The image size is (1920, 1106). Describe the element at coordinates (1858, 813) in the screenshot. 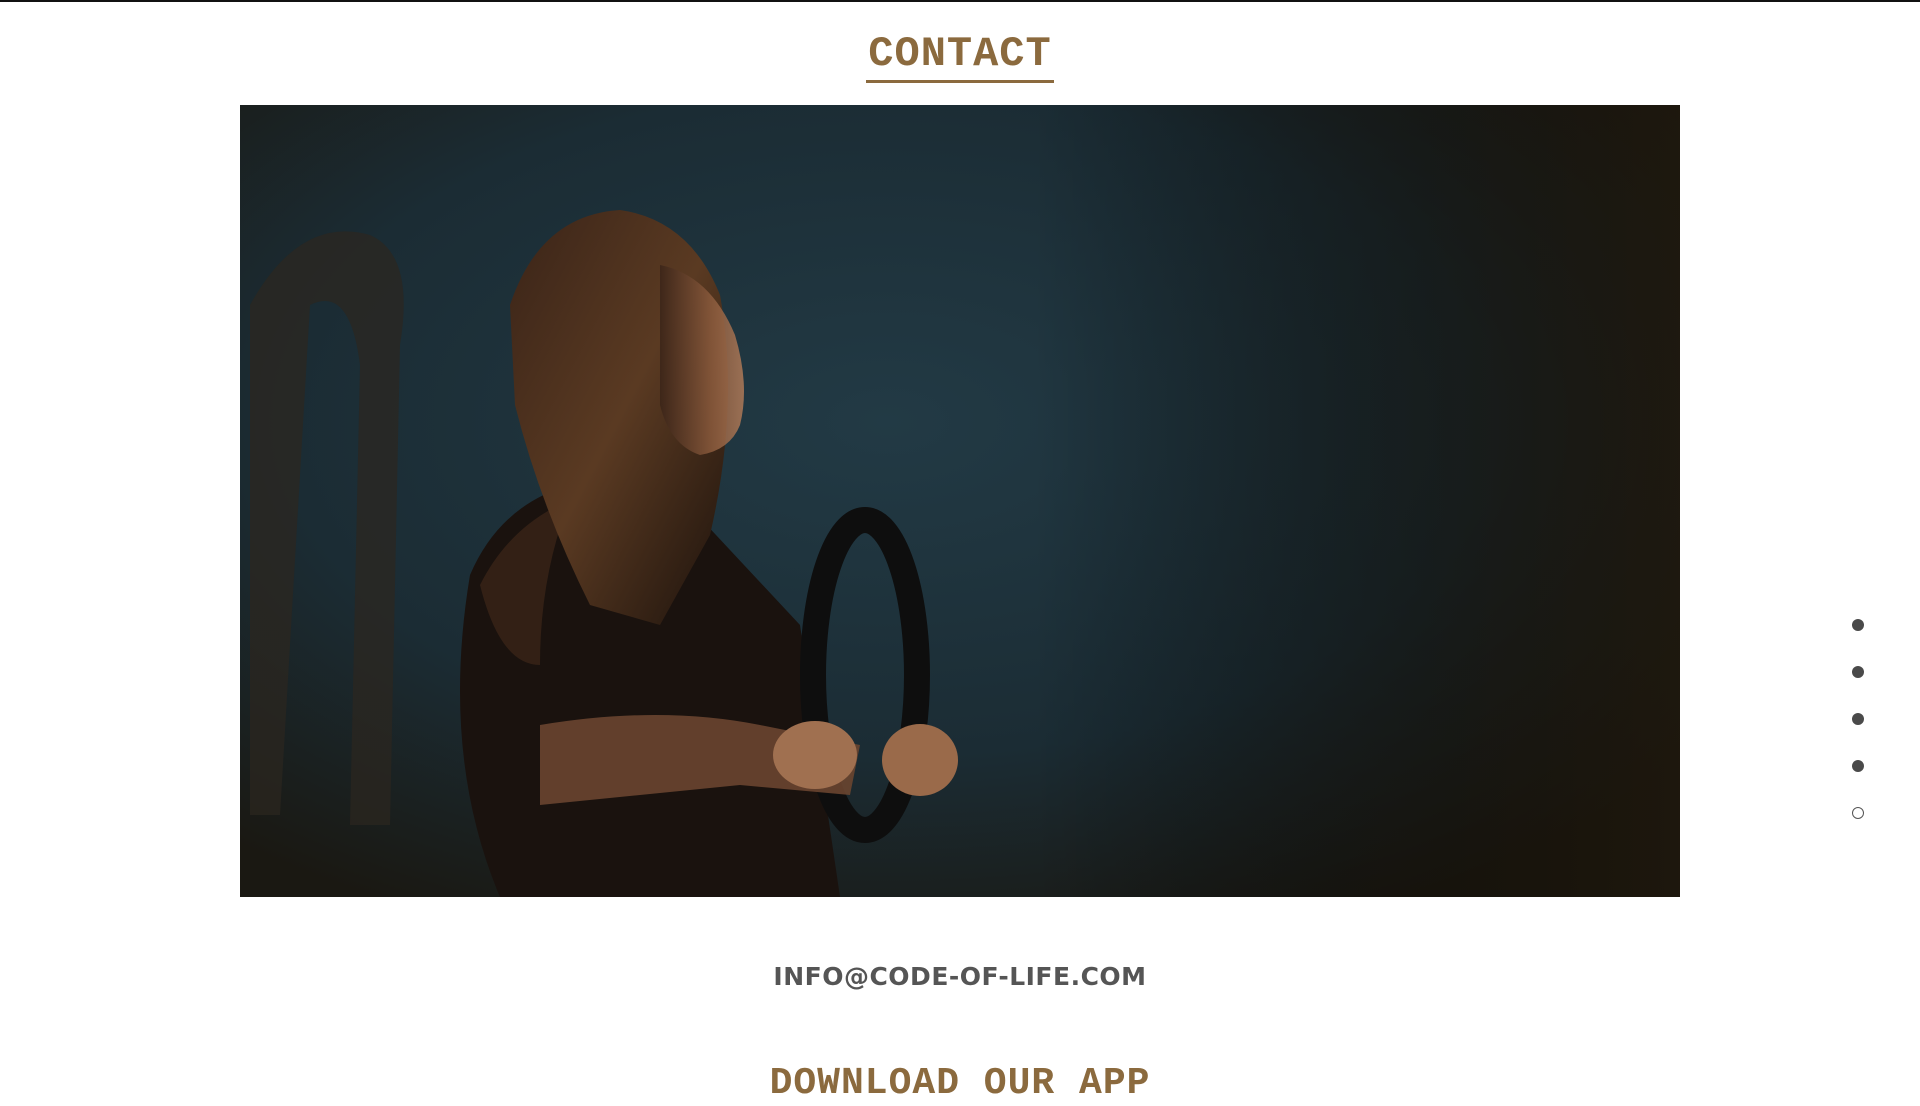

I see `nav-dot-5-active` at that location.